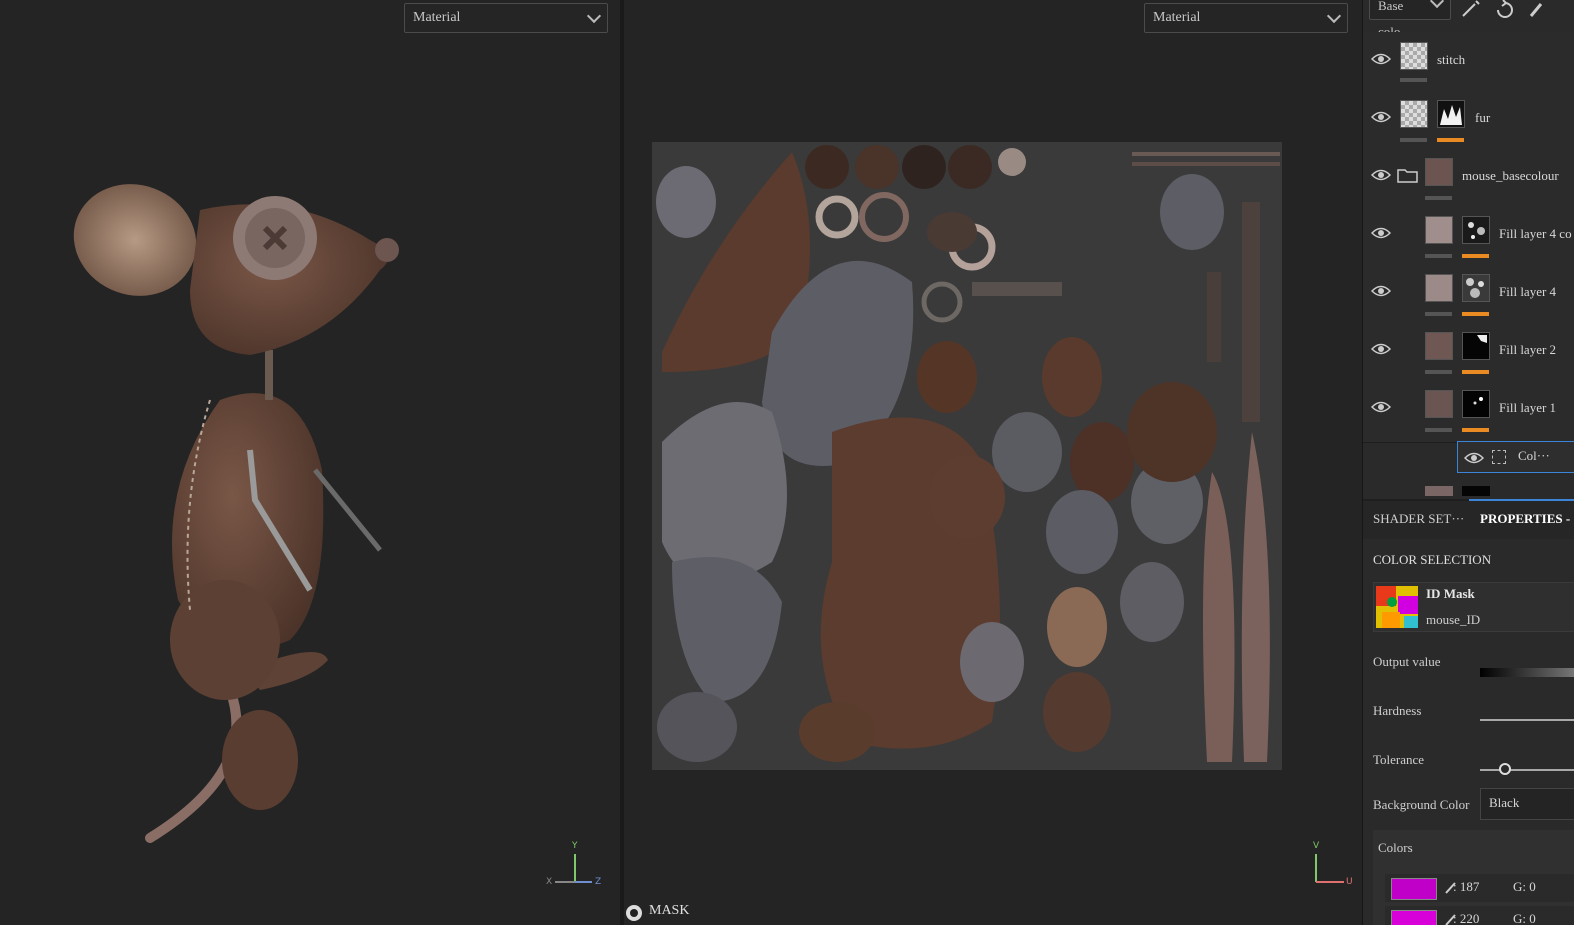 Image resolution: width=1574 pixels, height=925 pixels. What do you see at coordinates (1535, 233) in the screenshot?
I see `layer-name: Fill layer 4 co` at bounding box center [1535, 233].